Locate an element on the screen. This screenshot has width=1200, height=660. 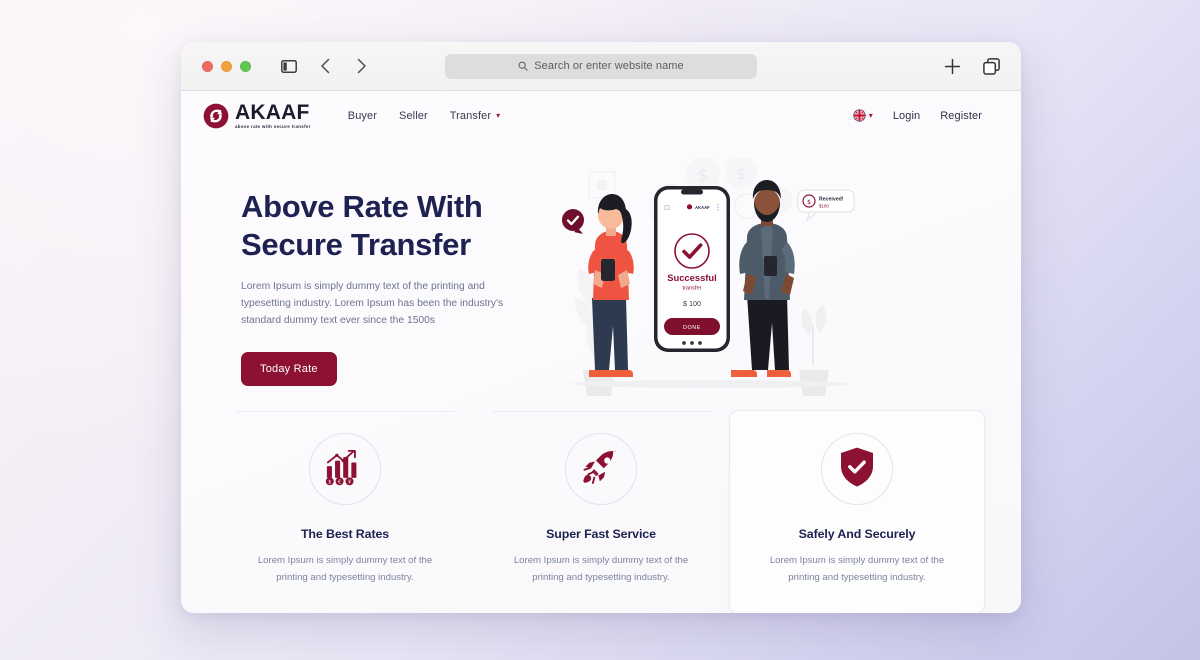
login-link: Login is located at coordinates (906, 116).